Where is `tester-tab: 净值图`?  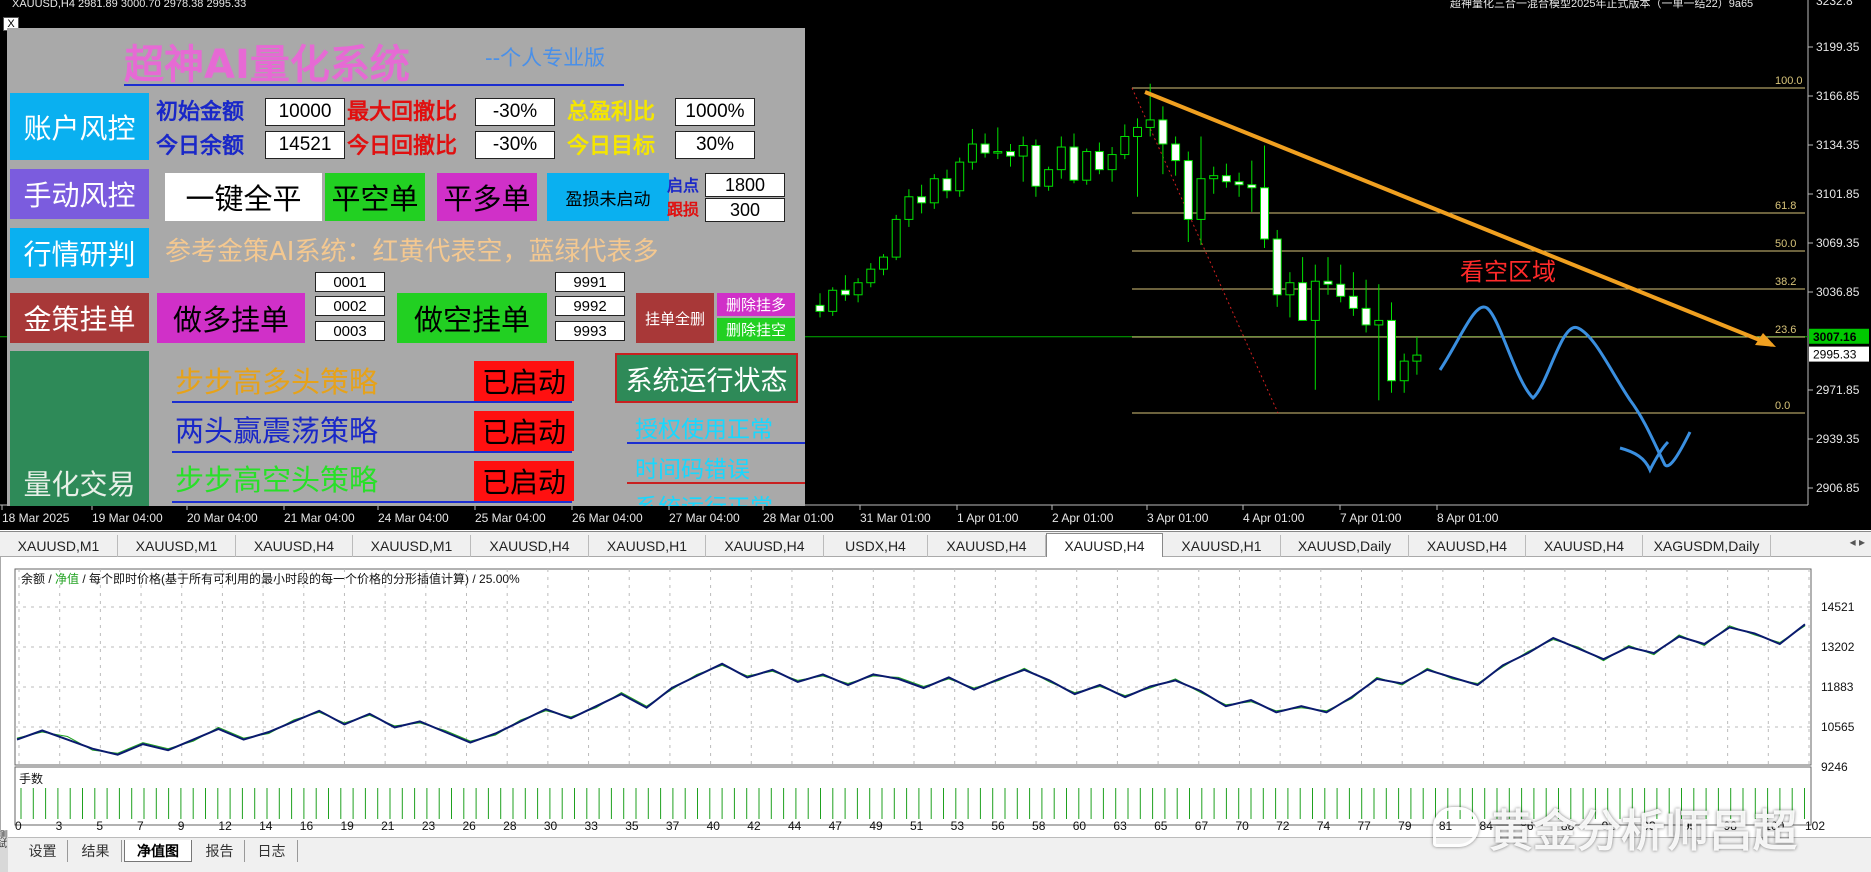 tester-tab: 净值图 is located at coordinates (158, 851).